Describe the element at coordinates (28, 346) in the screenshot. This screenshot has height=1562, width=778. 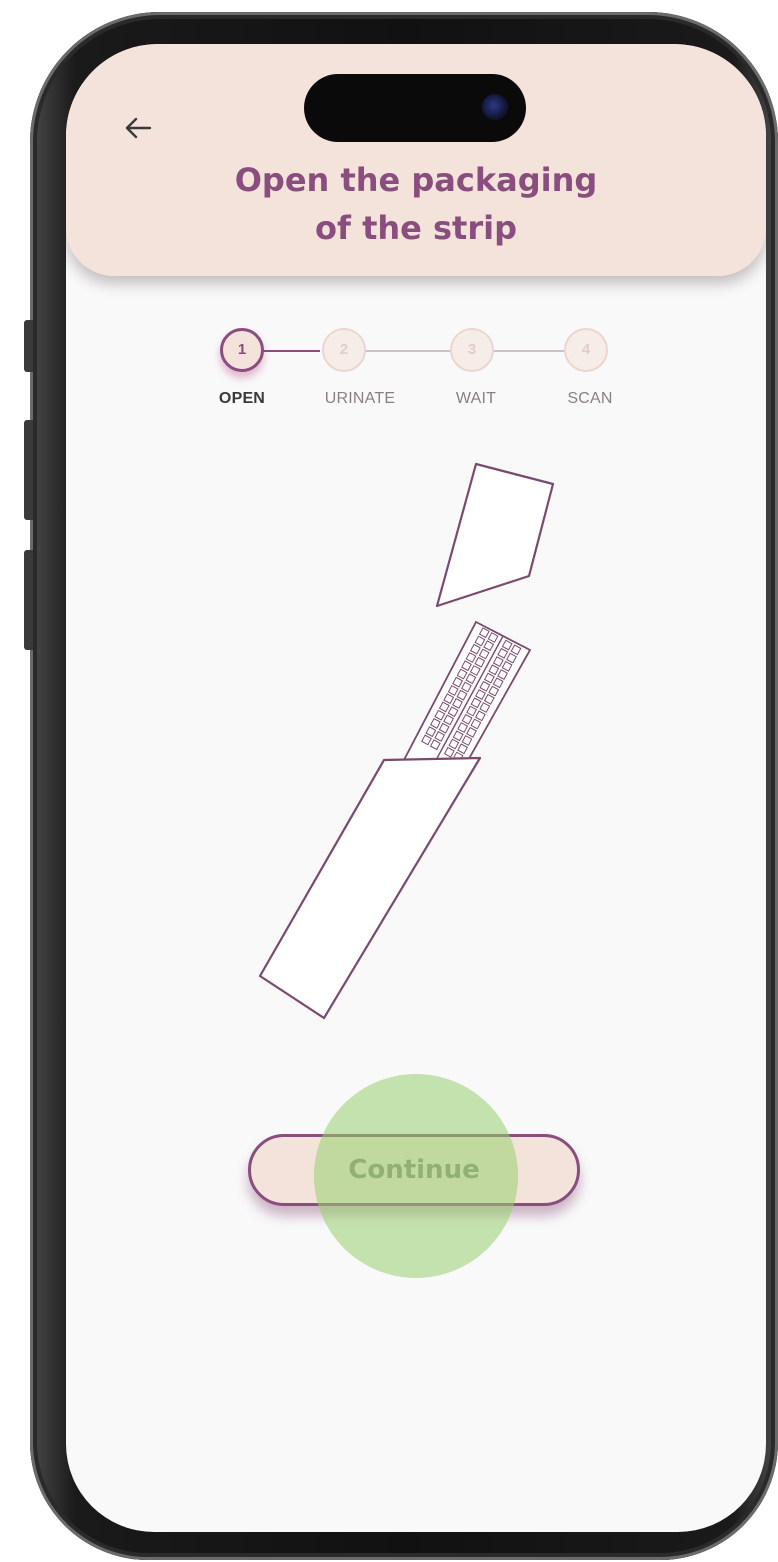
I see `silent-switch` at that location.